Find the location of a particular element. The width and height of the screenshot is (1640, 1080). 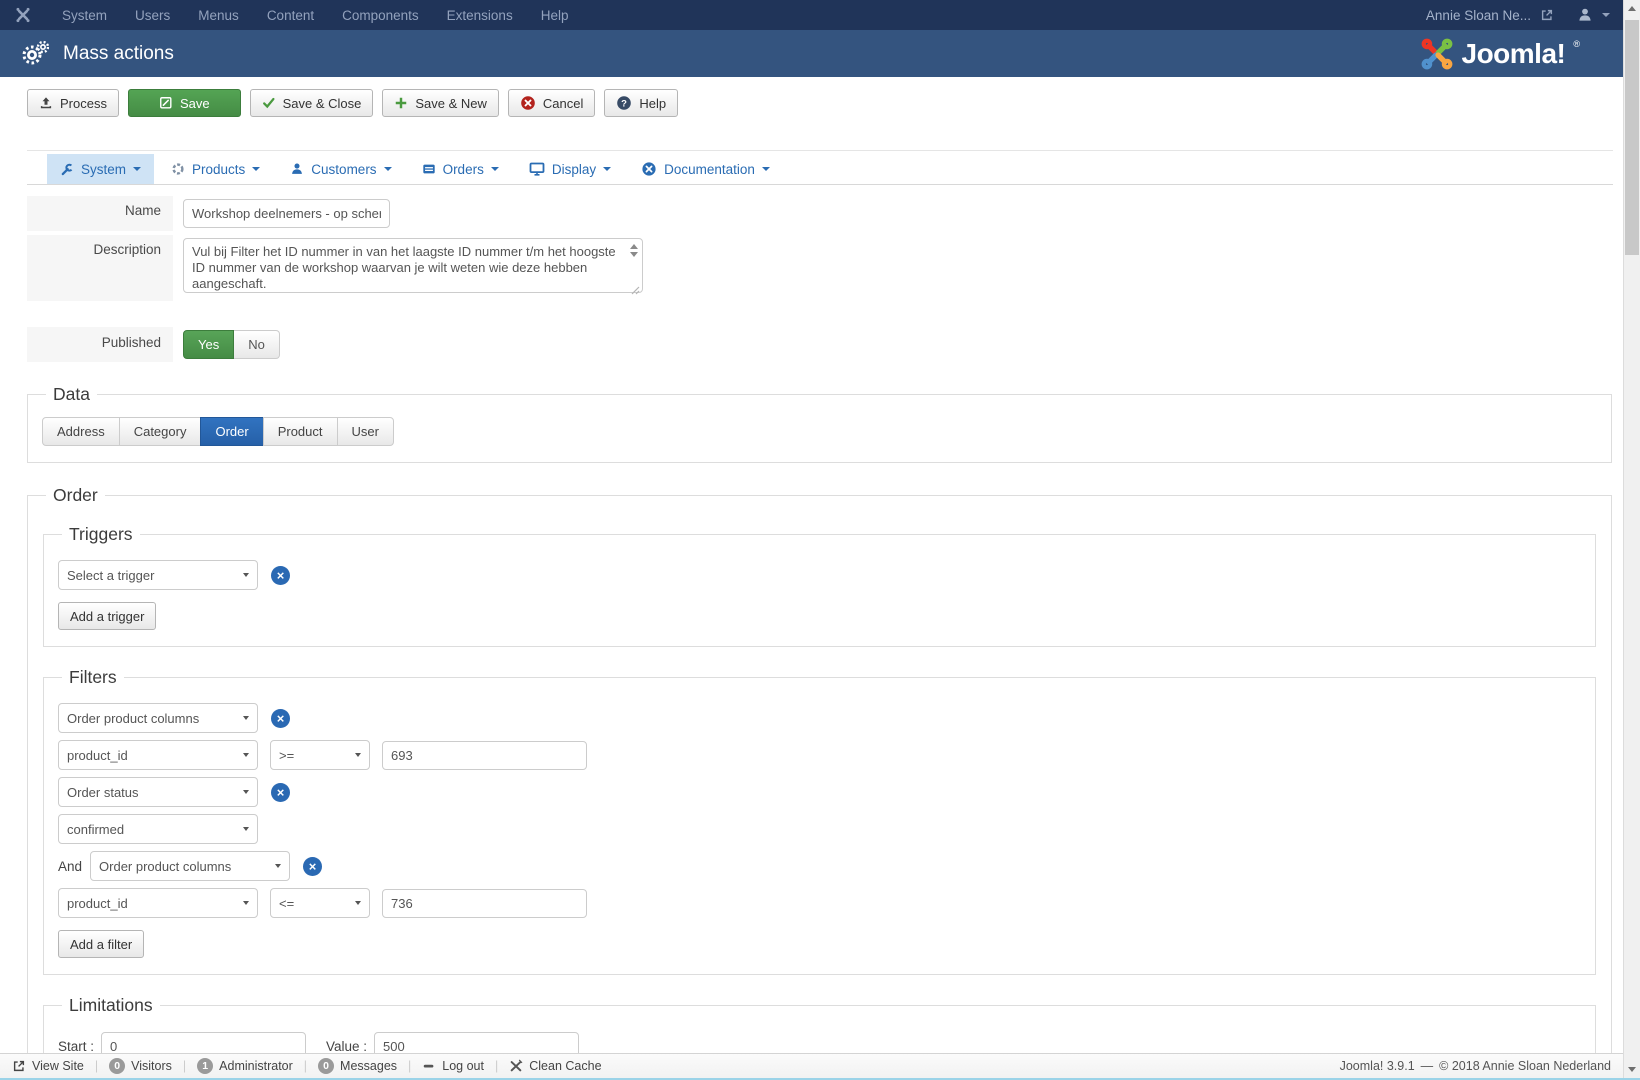

filter1-type-select: Order product columns is located at coordinates (158, 718).